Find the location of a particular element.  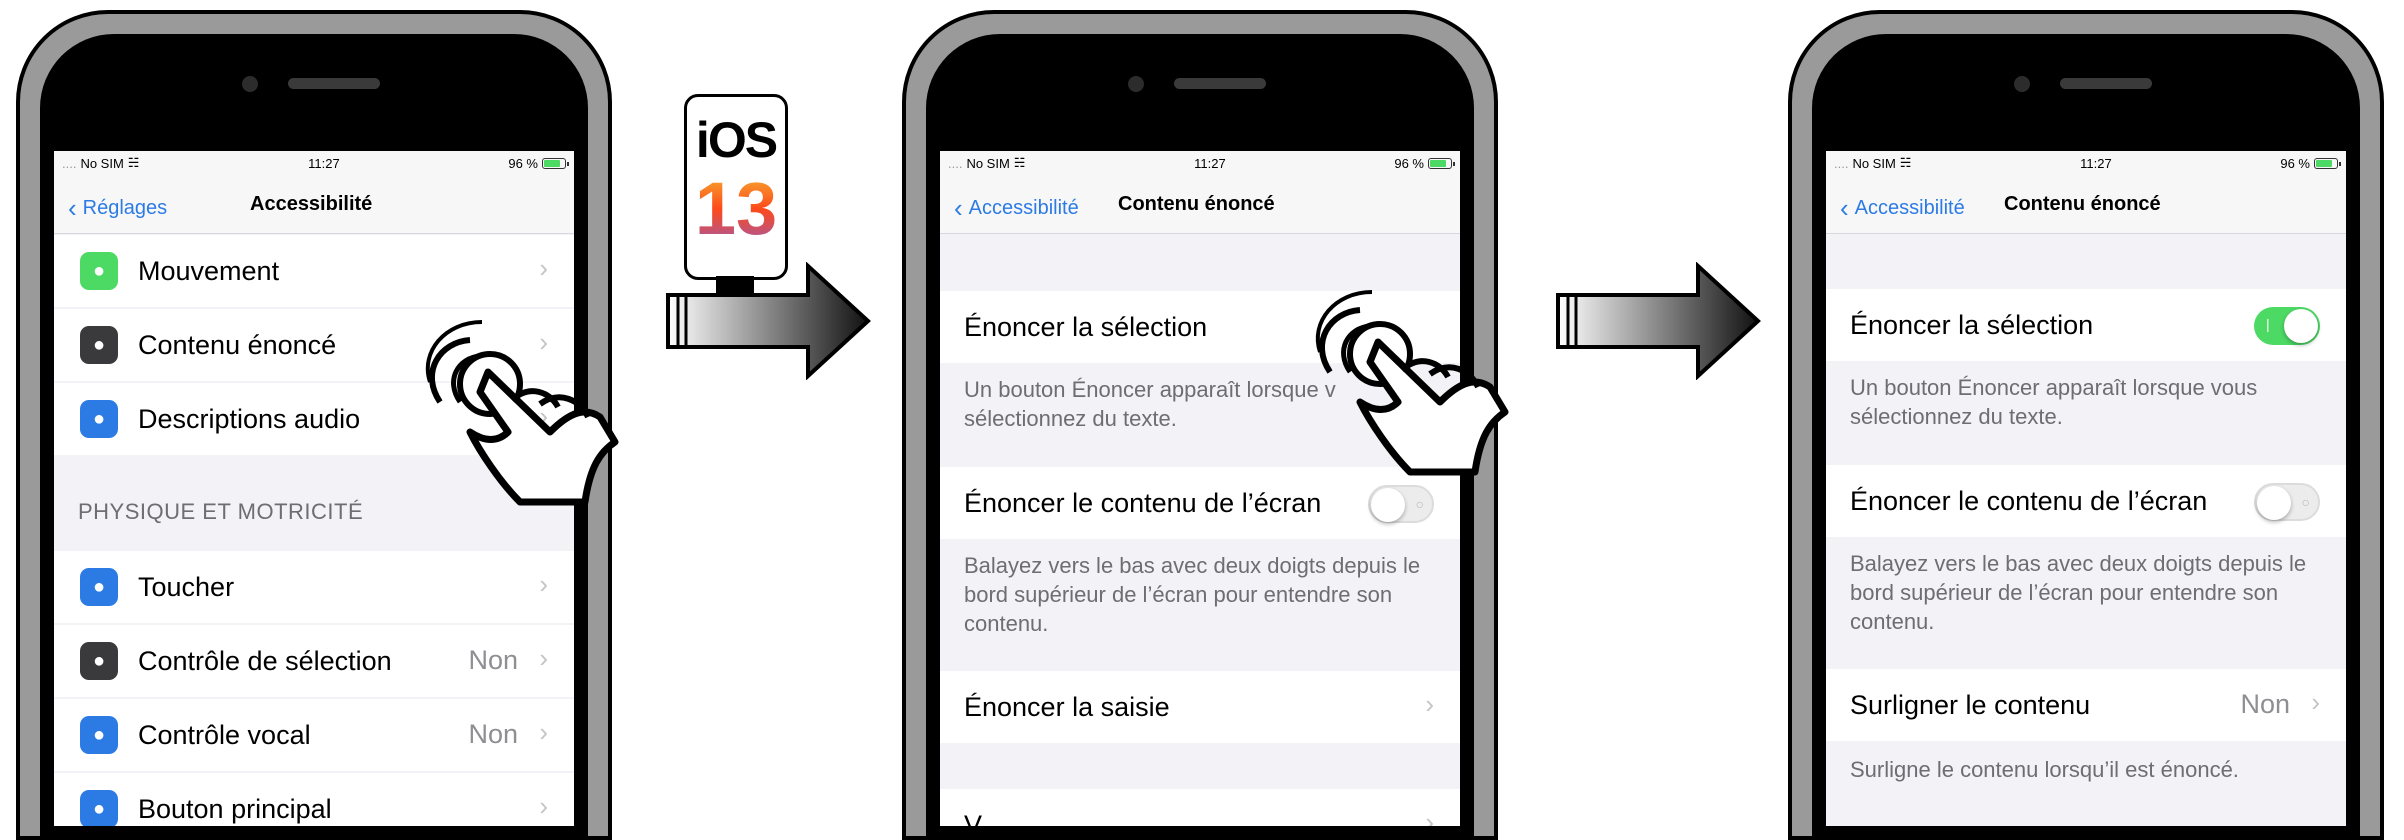

highlight-content-row: Surligner le contenu Non › is located at coordinates (2086, 705).